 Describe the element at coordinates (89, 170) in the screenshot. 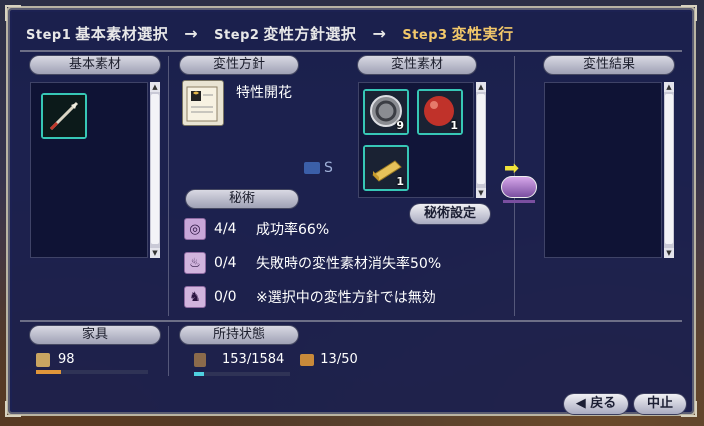

I see `base-material-panel` at that location.